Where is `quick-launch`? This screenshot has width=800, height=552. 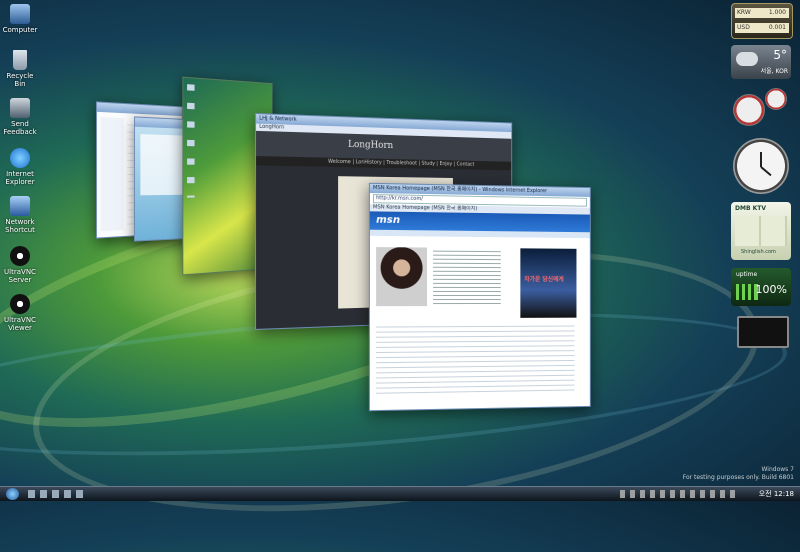 quick-launch is located at coordinates (58, 494).